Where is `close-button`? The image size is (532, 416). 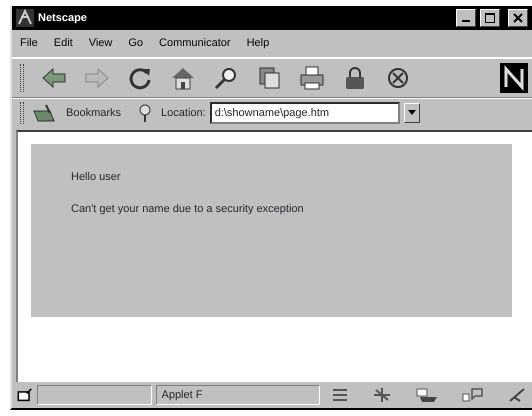 close-button is located at coordinates (518, 18).